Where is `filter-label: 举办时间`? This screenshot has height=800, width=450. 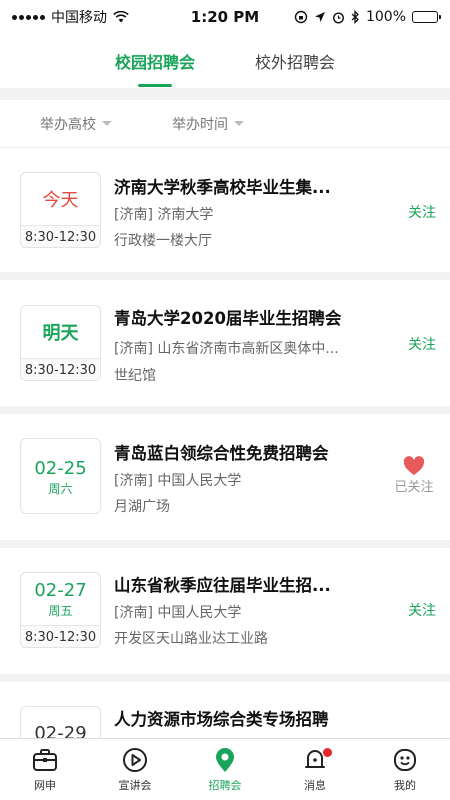
filter-label: 举办时间 is located at coordinates (200, 124).